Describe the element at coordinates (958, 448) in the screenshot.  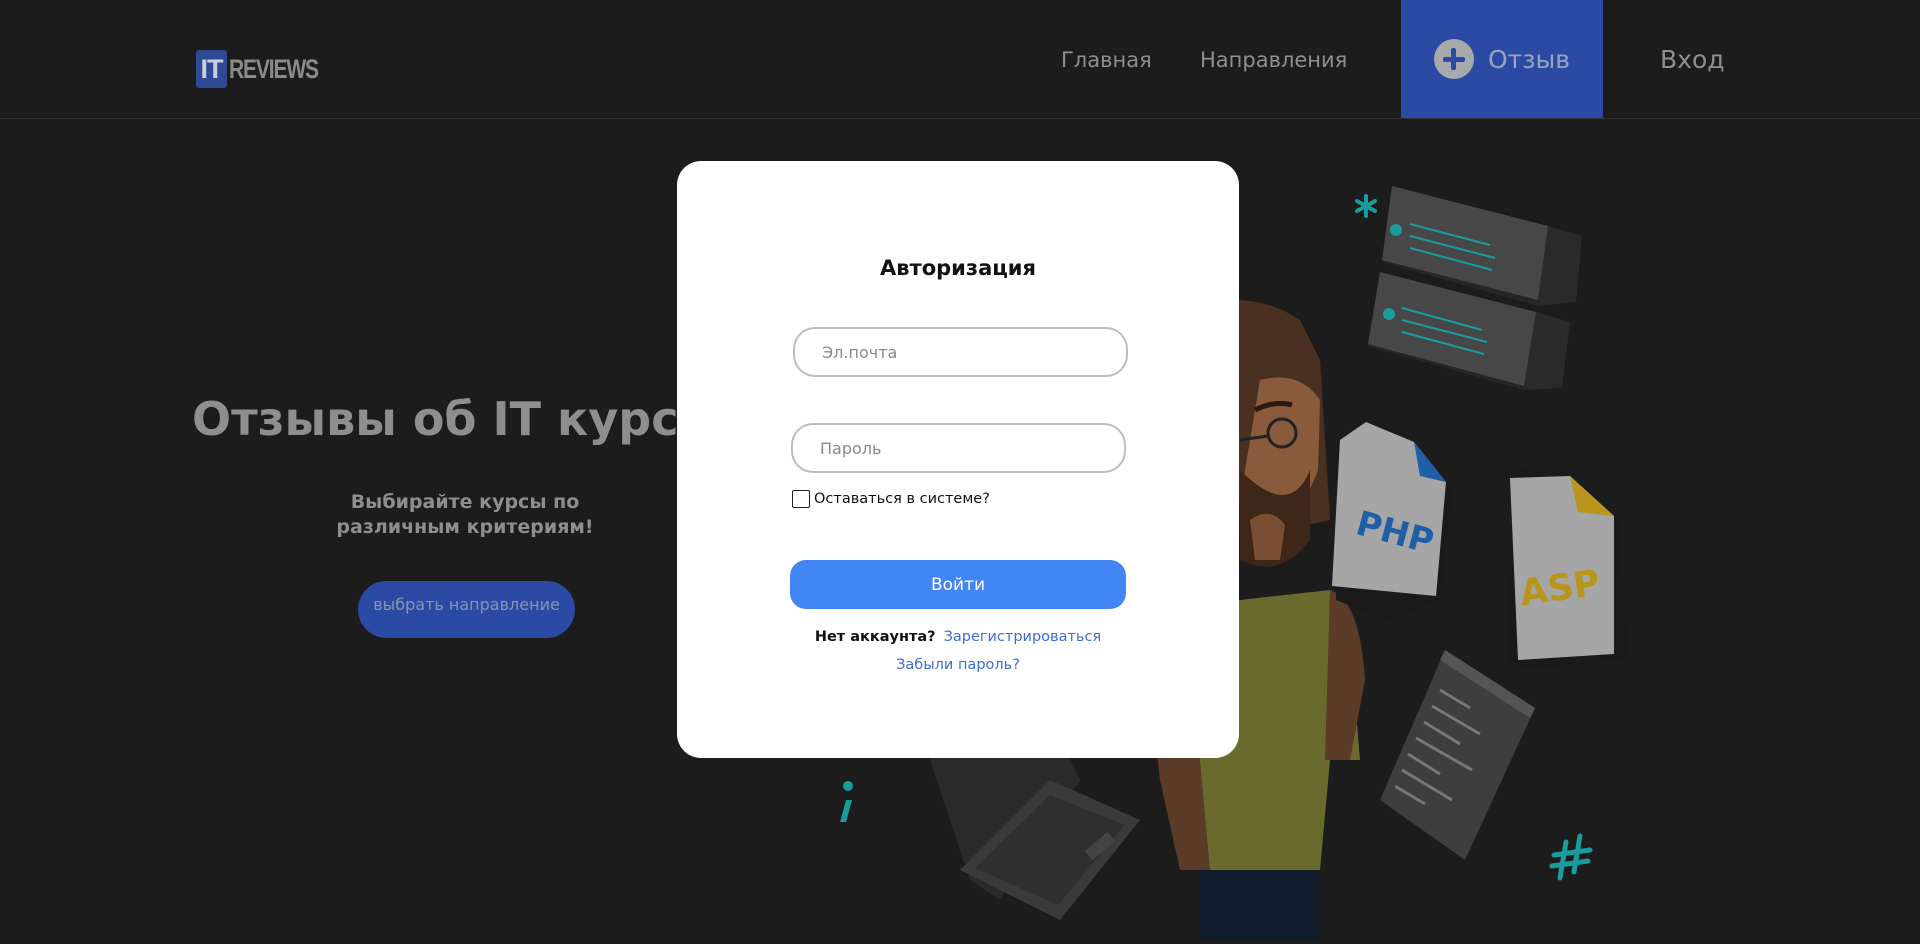
I see `password-field` at that location.